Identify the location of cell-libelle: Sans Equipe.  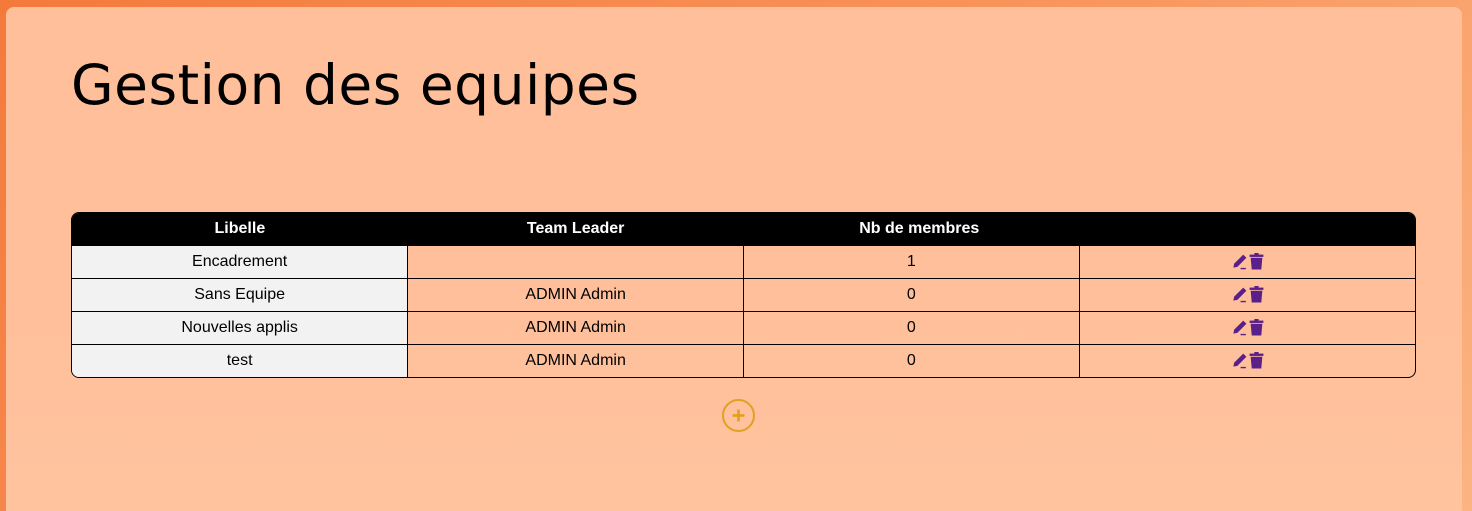
(240, 294).